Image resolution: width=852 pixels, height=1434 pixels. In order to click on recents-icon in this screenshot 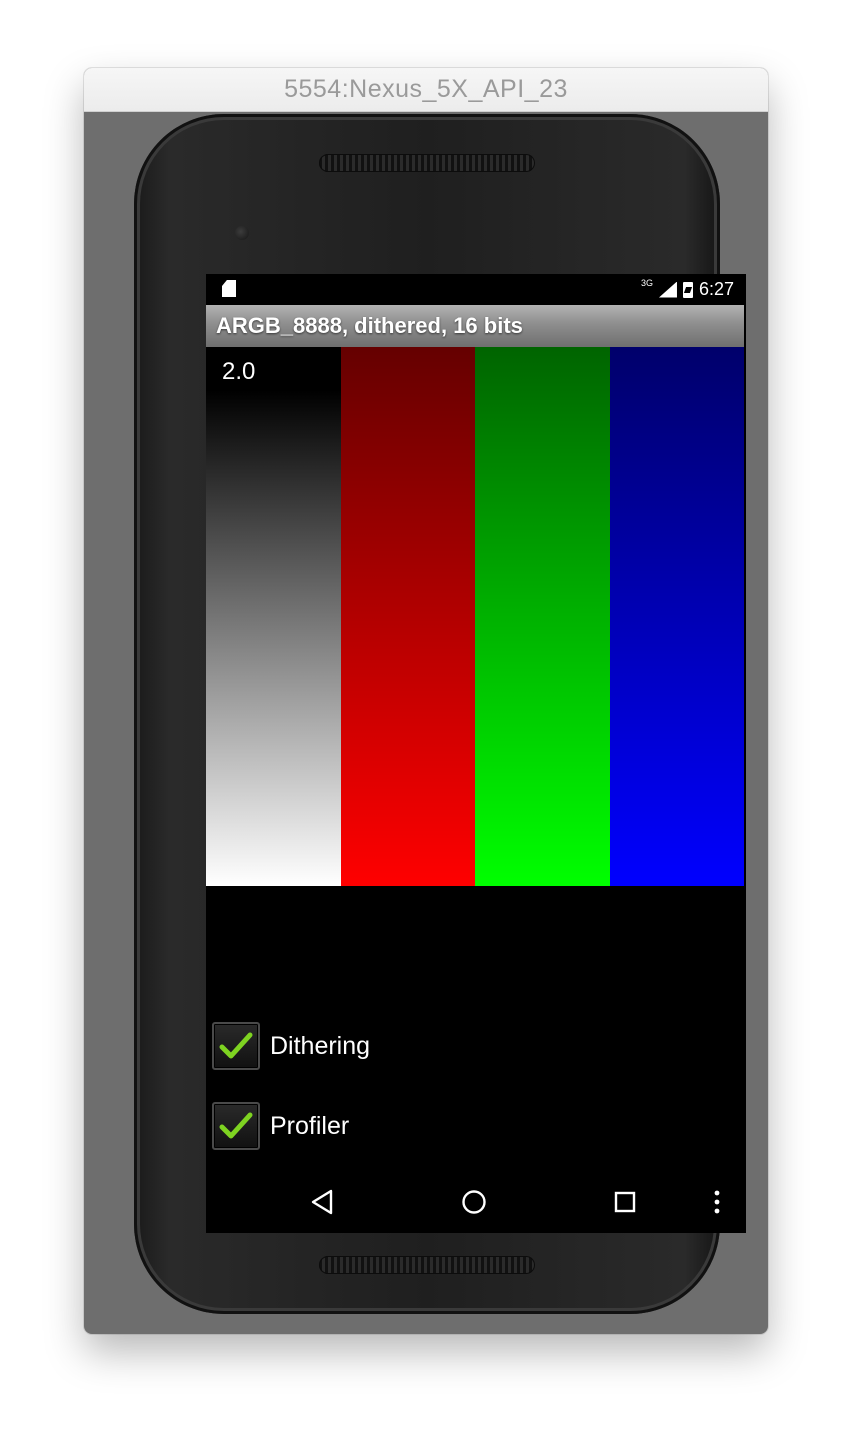, I will do `click(625, 1201)`.